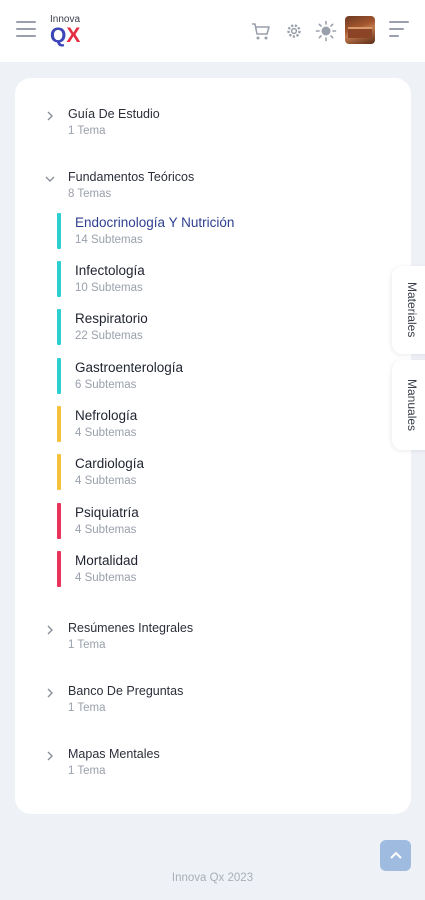  I want to click on chevron-up-icon, so click(395, 855).